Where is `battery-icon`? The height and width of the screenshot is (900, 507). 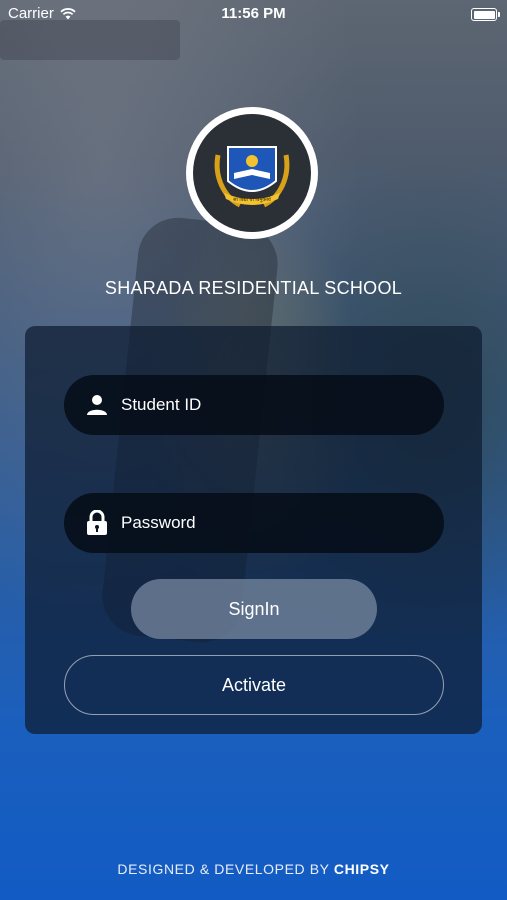
battery-icon is located at coordinates (485, 14).